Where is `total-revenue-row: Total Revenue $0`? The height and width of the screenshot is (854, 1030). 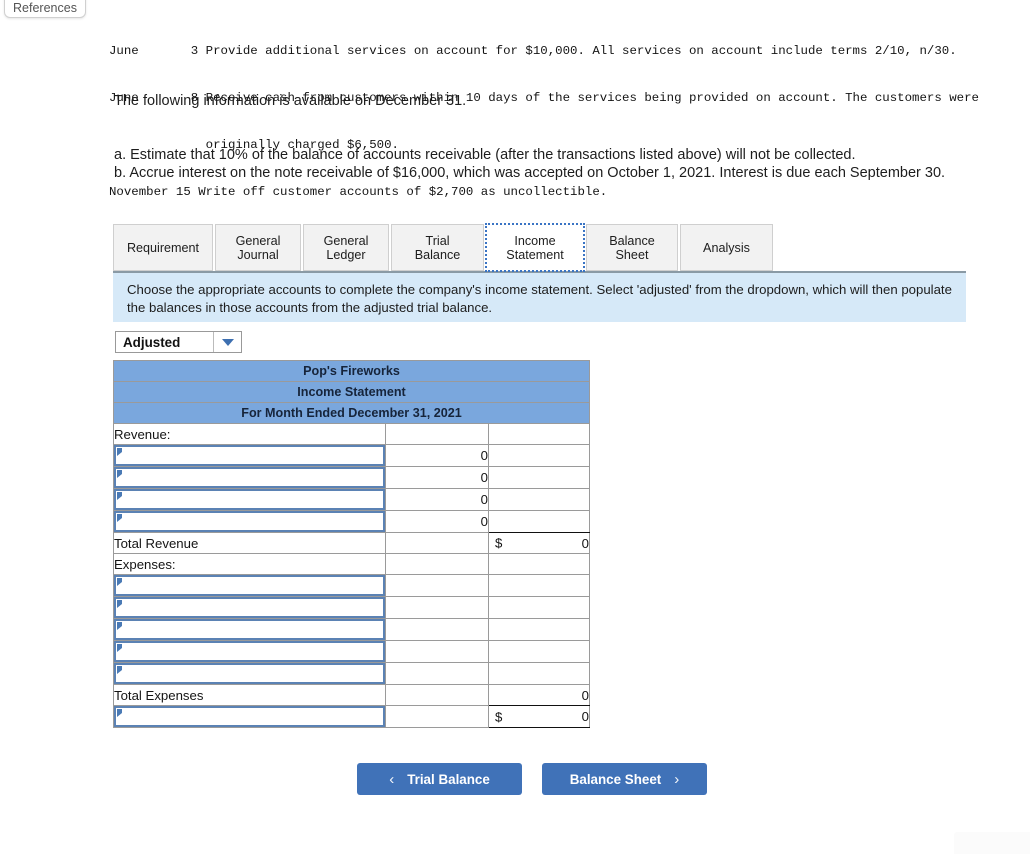
total-revenue-row: Total Revenue $0 is located at coordinates (351, 543).